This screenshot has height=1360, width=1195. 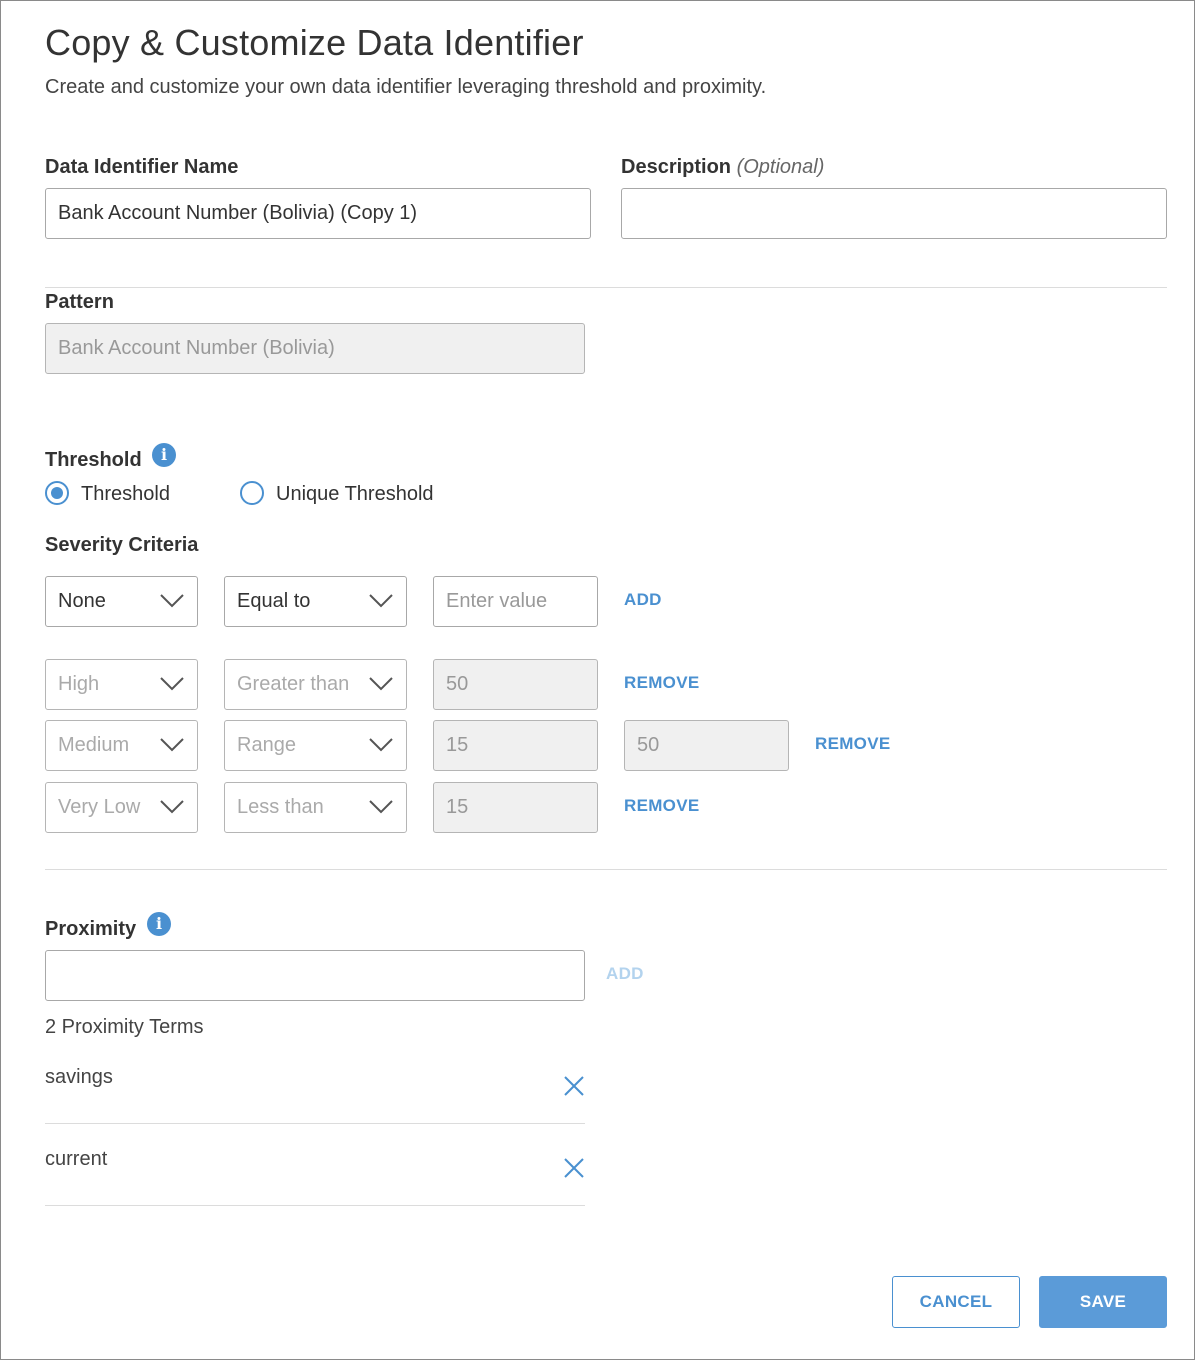 I want to click on radio-unique-threshold-label: Unique Threshold, so click(x=355, y=494).